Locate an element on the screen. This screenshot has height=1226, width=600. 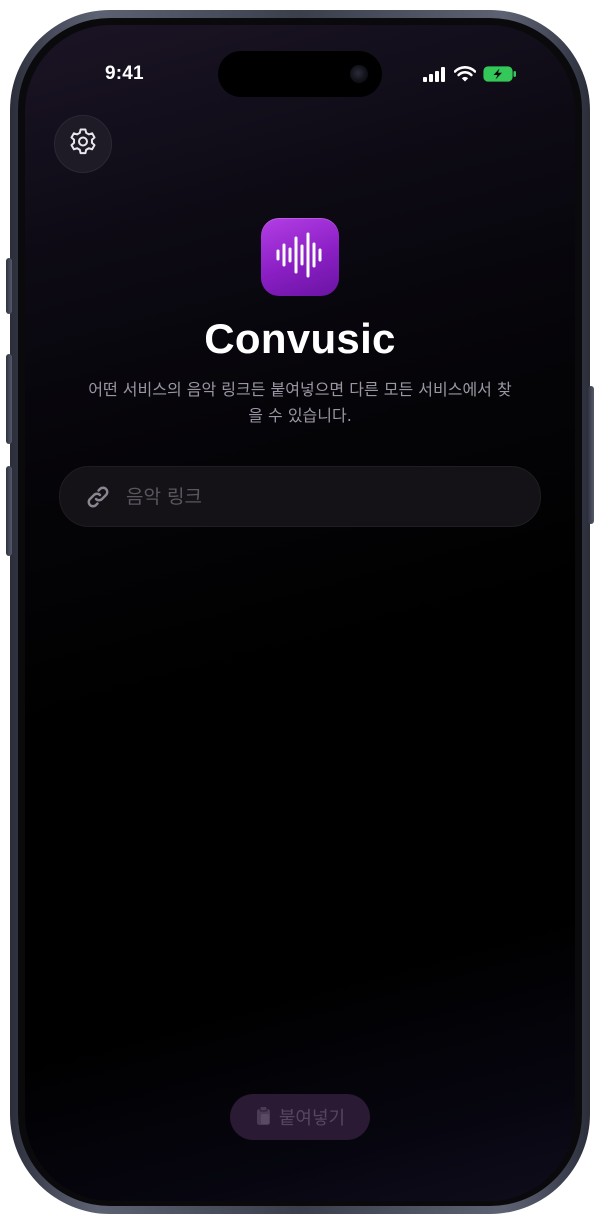
music-link-field is located at coordinates (300, 496).